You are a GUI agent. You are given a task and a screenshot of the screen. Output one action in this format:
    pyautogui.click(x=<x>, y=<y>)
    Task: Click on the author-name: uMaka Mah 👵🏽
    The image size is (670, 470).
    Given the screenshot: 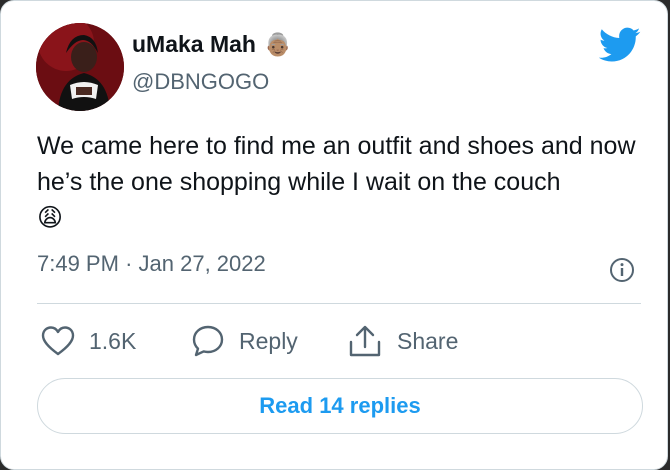 What is the action you would take?
    pyautogui.click(x=211, y=44)
    